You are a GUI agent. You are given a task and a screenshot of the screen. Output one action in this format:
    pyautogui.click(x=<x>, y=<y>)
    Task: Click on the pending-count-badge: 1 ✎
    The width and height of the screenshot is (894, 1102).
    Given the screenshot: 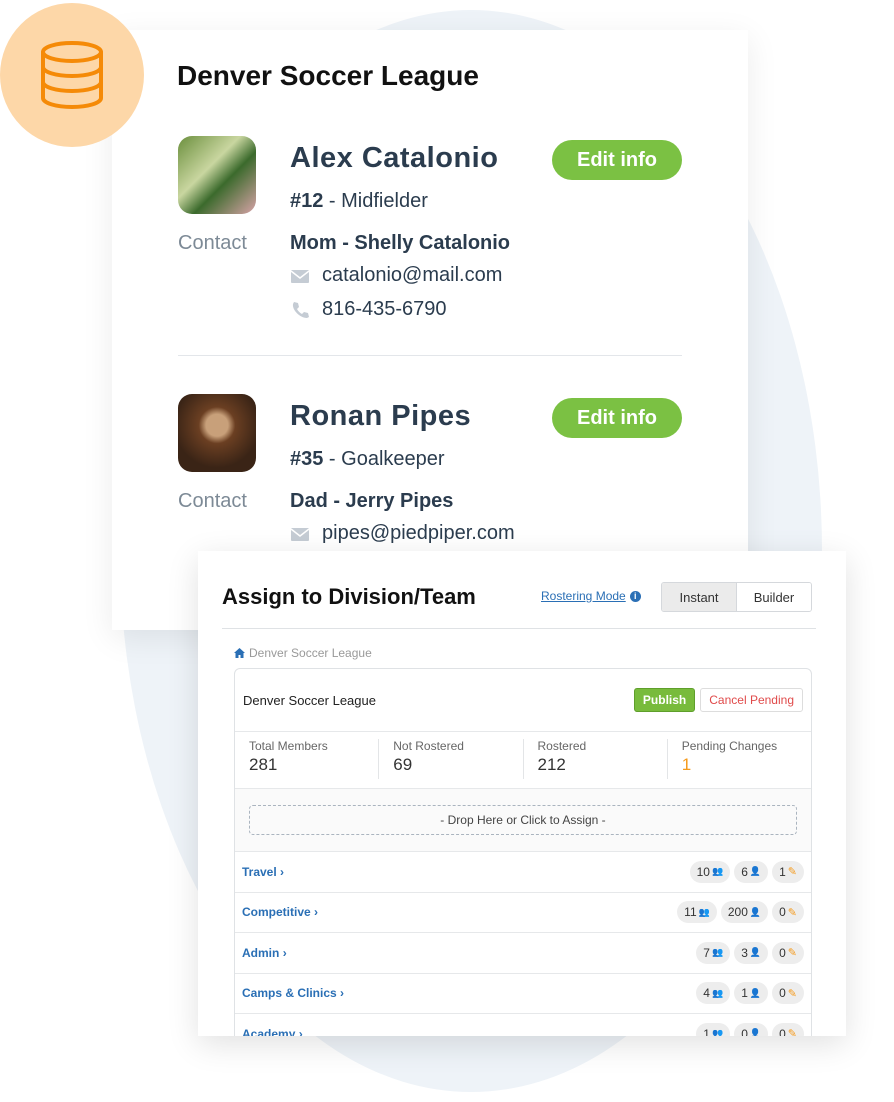 What is the action you would take?
    pyautogui.click(x=788, y=871)
    